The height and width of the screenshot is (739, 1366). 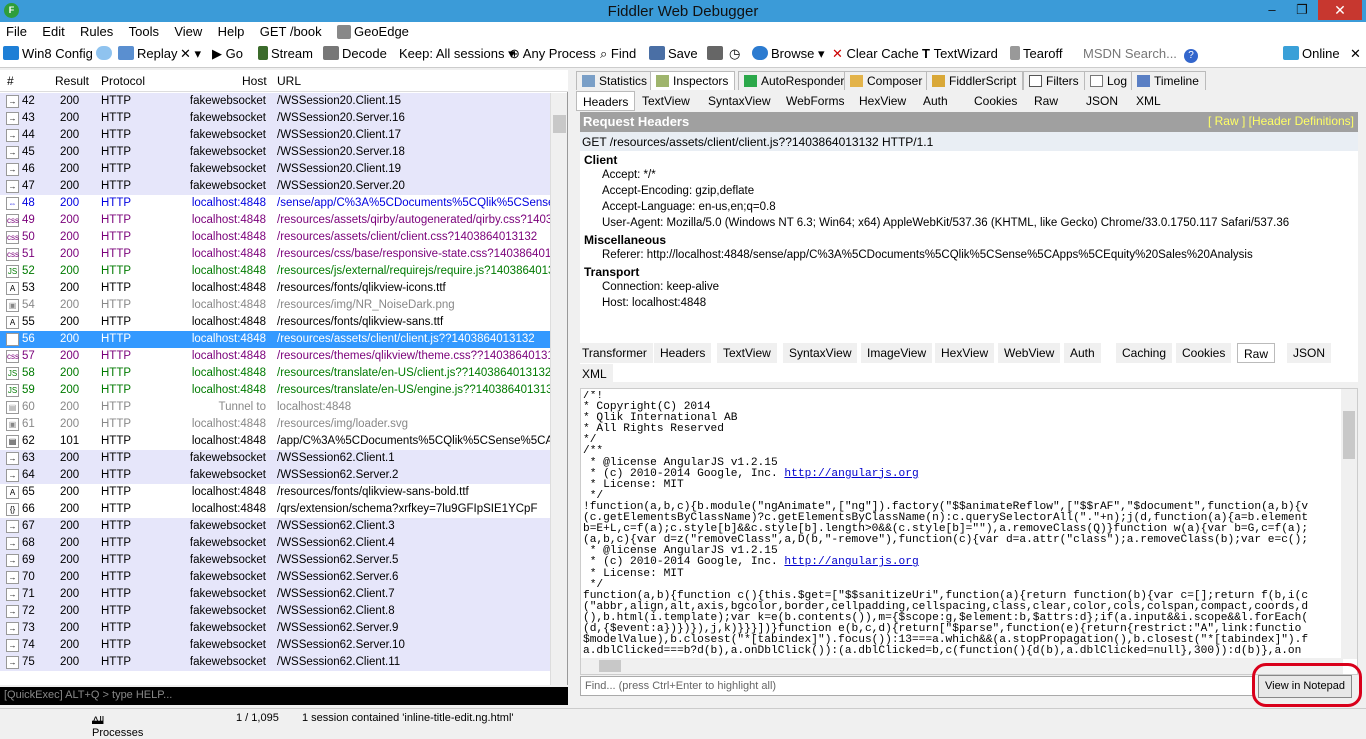 What do you see at coordinates (96, 31) in the screenshot?
I see `menu-rules: Rules` at bounding box center [96, 31].